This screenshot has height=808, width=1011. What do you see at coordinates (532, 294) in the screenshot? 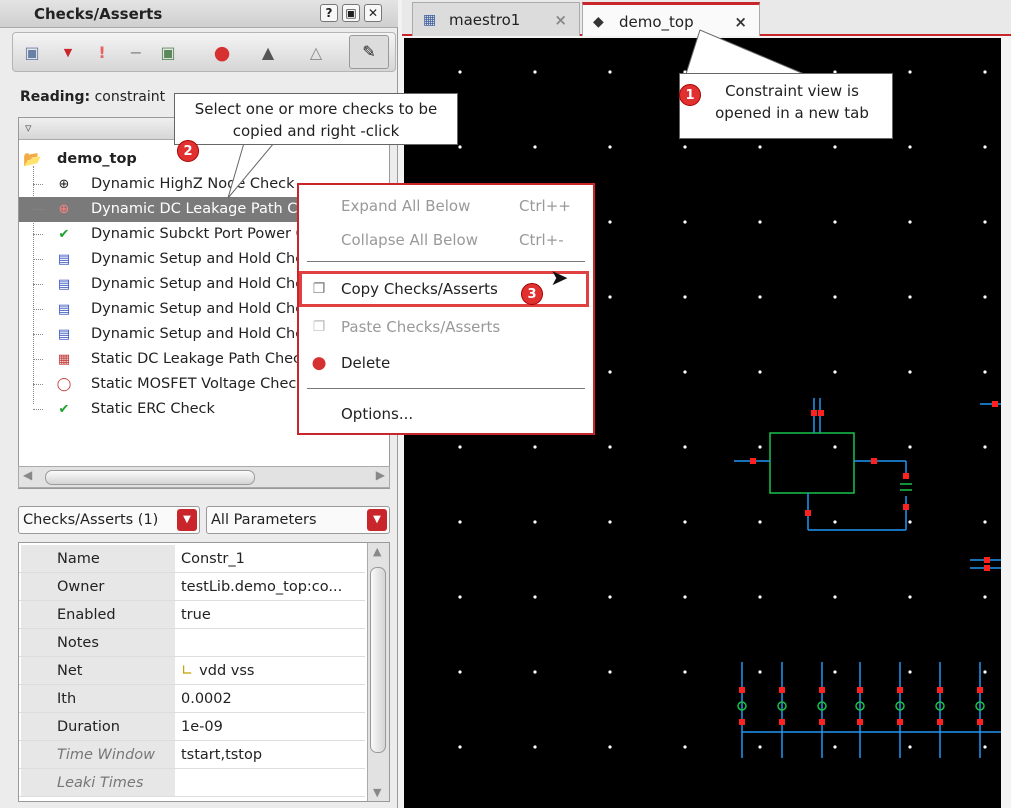
I see `step-badge-3: 3` at bounding box center [532, 294].